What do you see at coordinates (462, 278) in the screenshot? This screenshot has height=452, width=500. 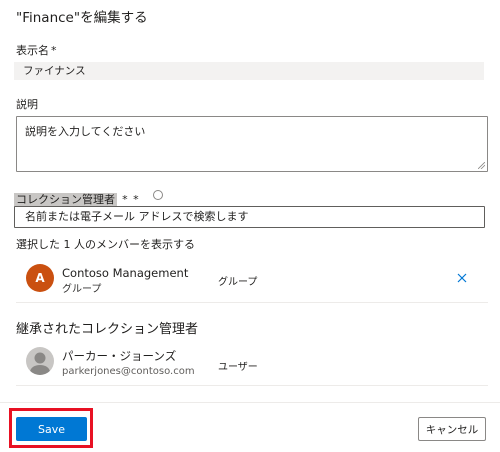 I see `close-icon` at bounding box center [462, 278].